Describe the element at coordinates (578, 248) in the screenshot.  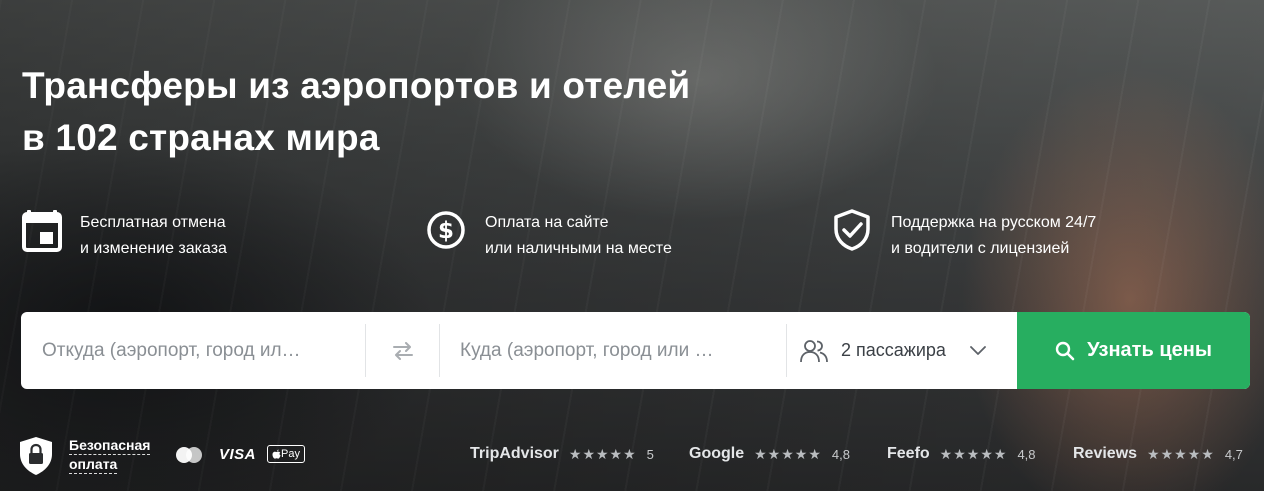
I see `feature-line2: или наличными на месте` at that location.